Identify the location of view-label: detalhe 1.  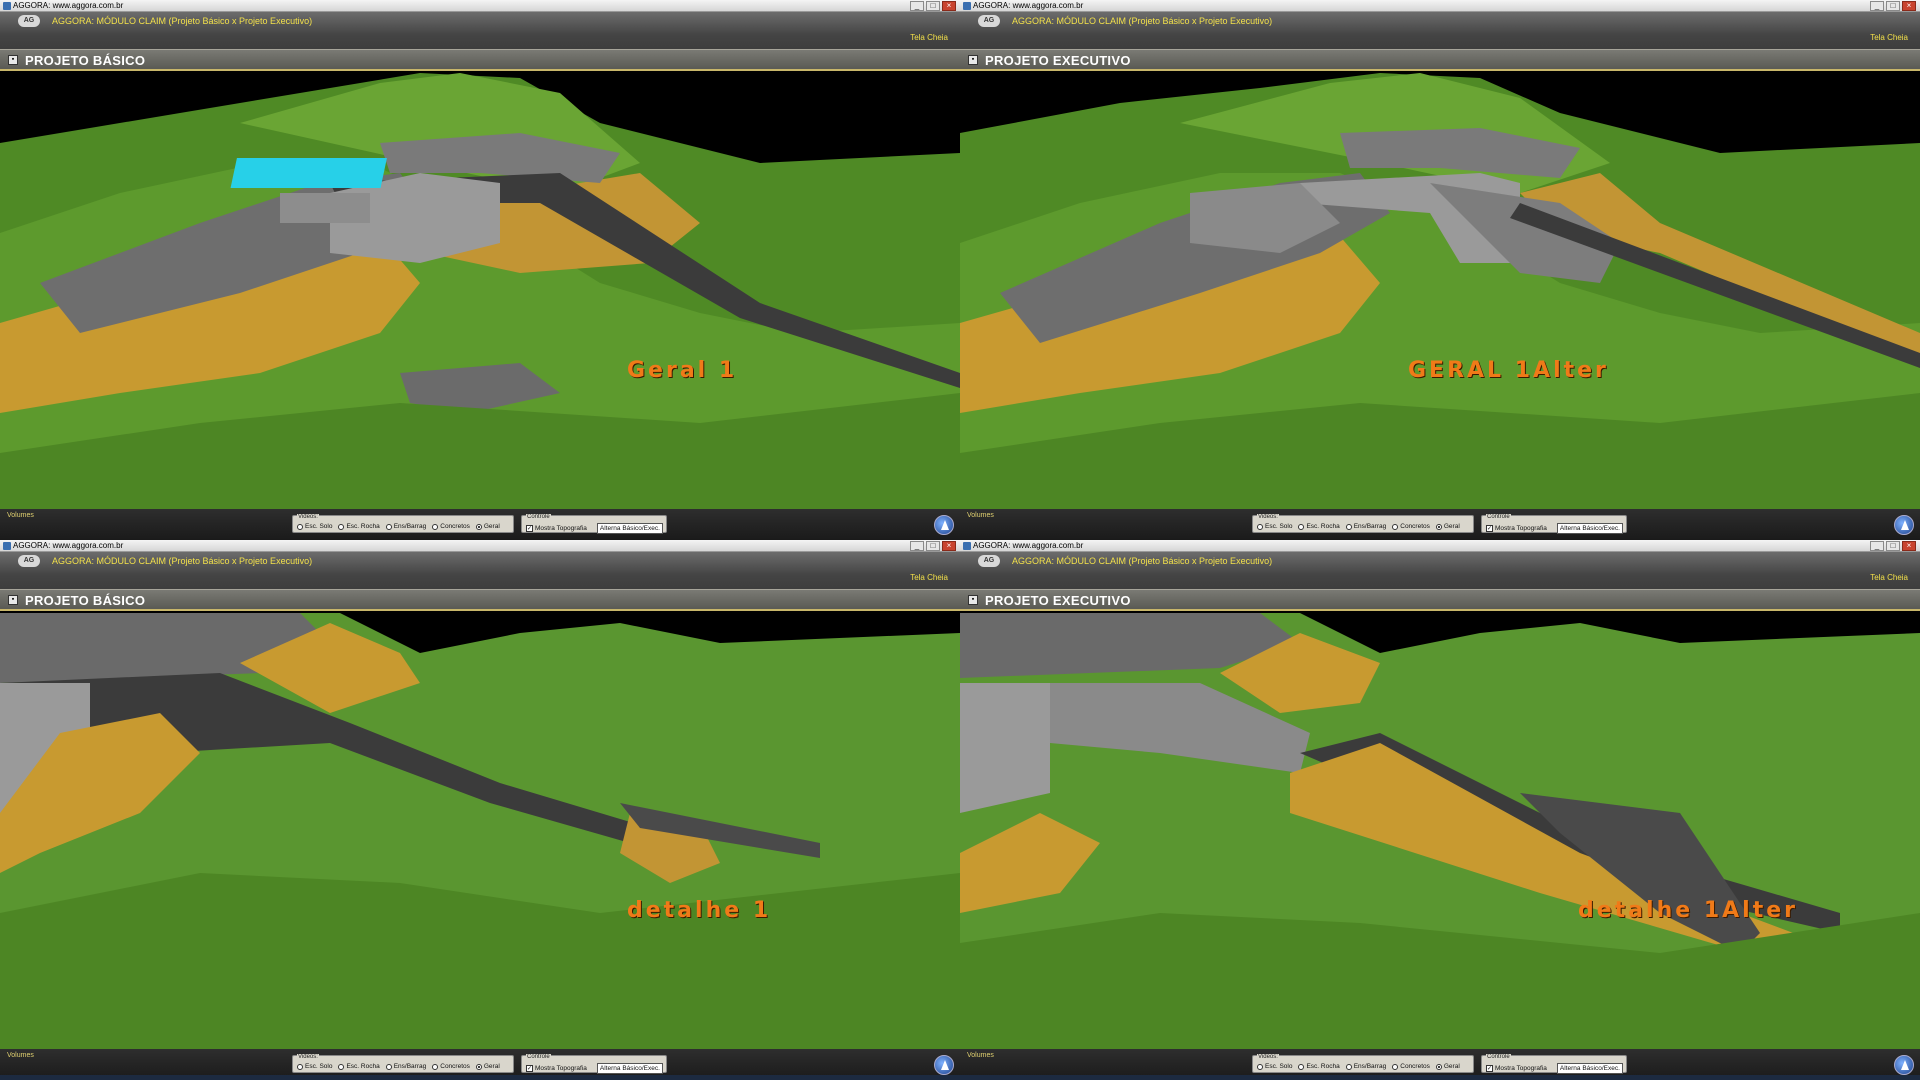
(699, 910).